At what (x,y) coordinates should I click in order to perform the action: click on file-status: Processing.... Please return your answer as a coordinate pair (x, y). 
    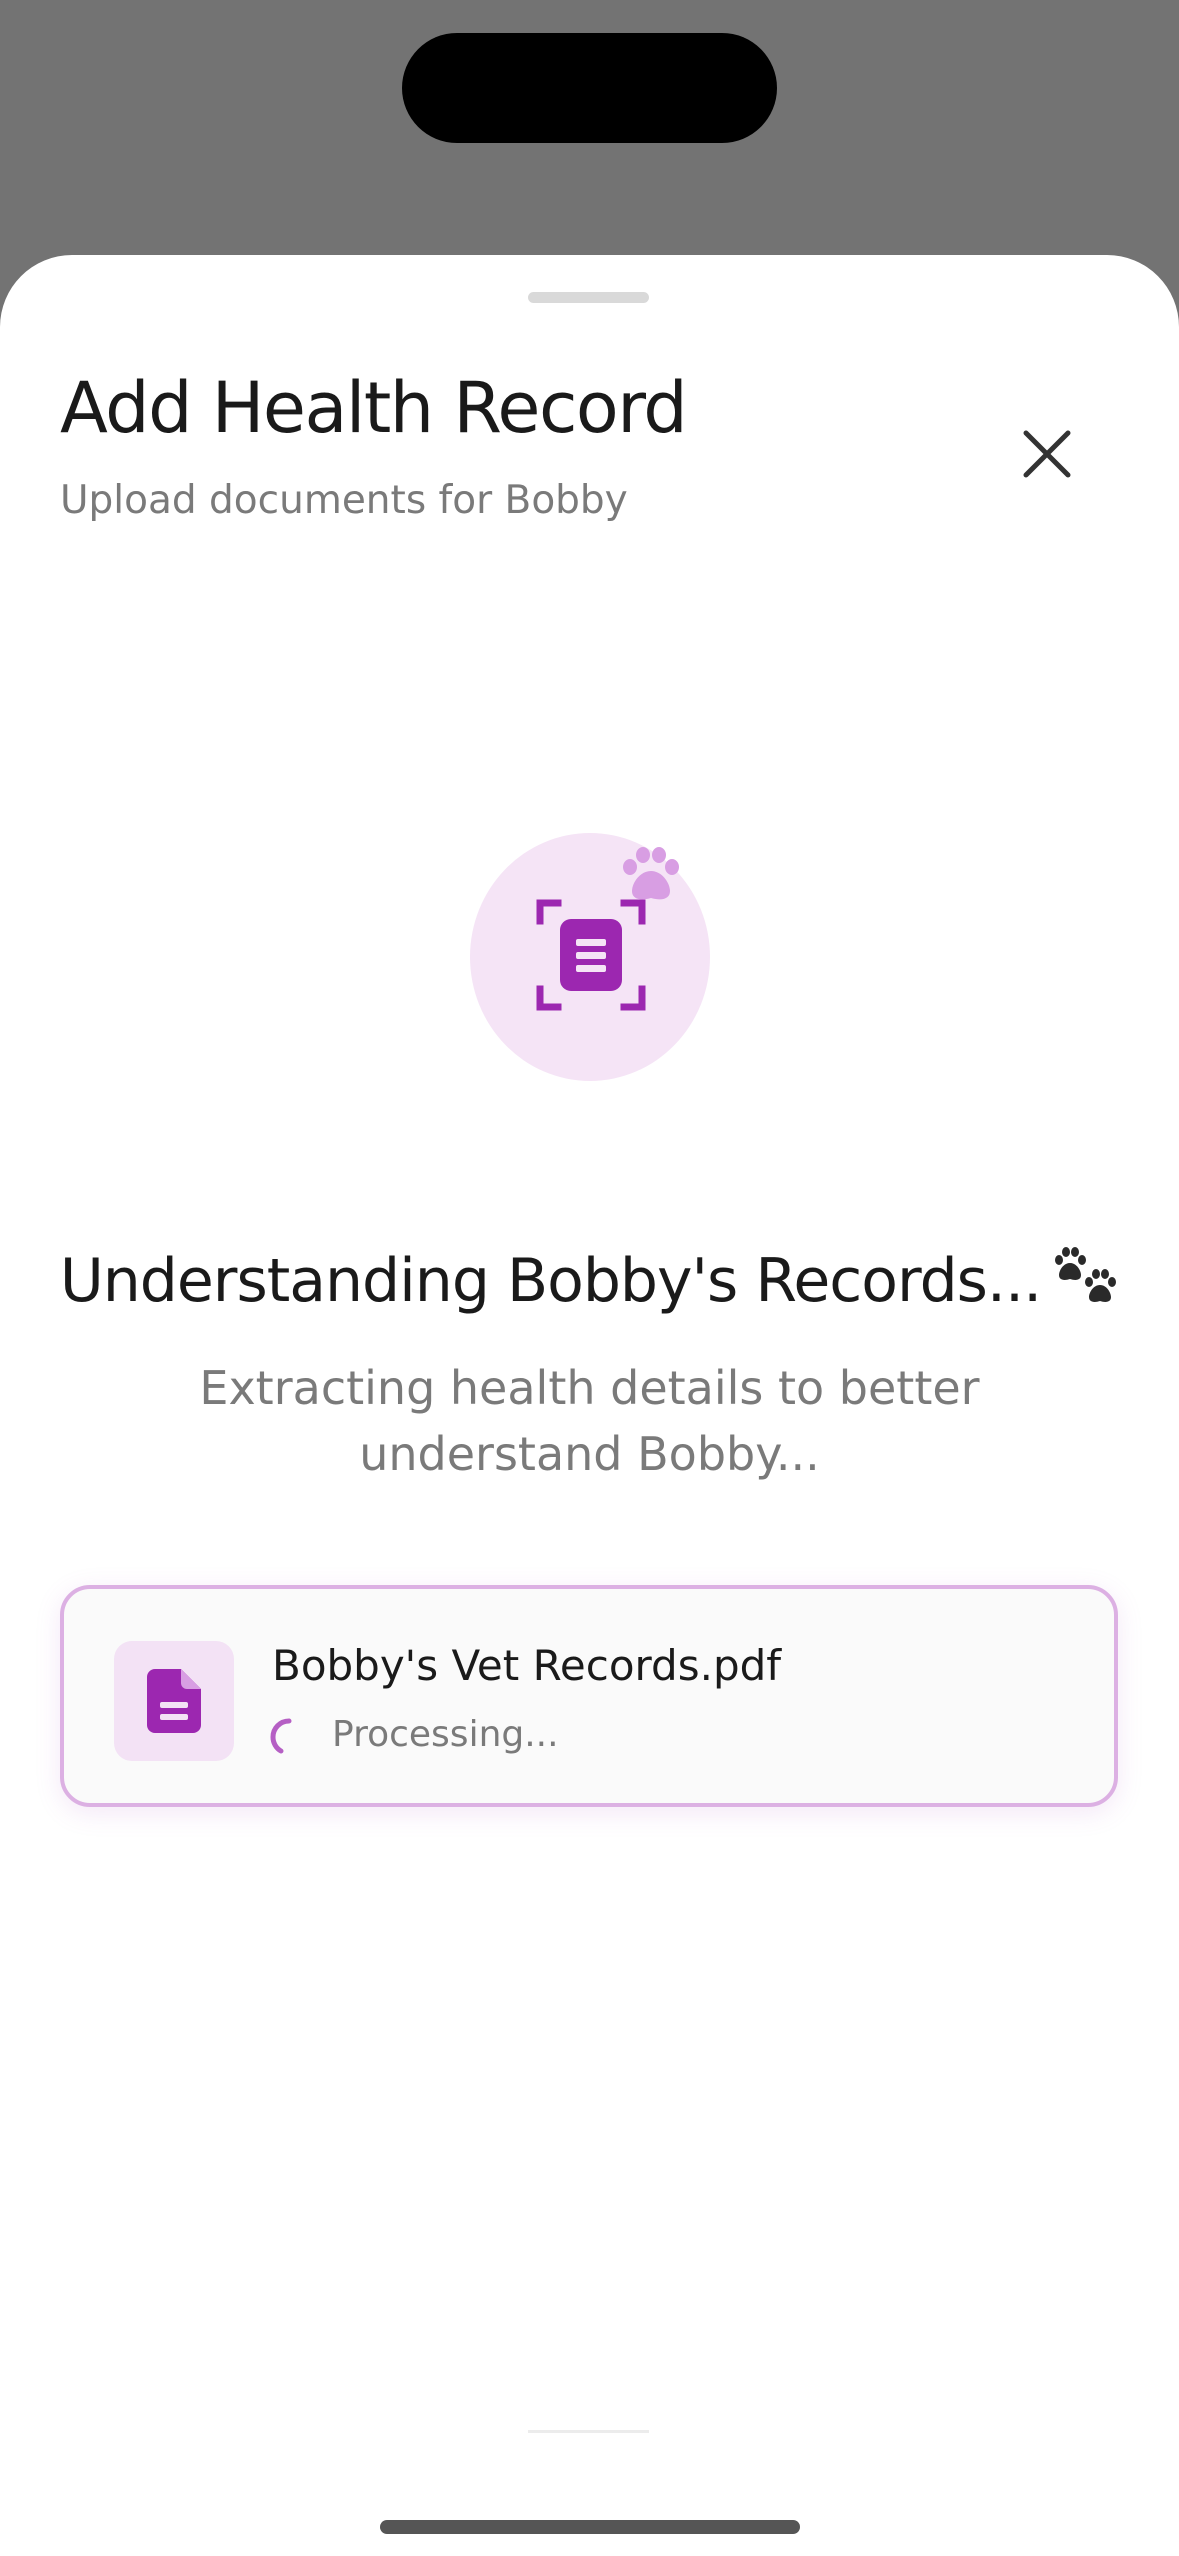
    Looking at the image, I should click on (445, 1734).